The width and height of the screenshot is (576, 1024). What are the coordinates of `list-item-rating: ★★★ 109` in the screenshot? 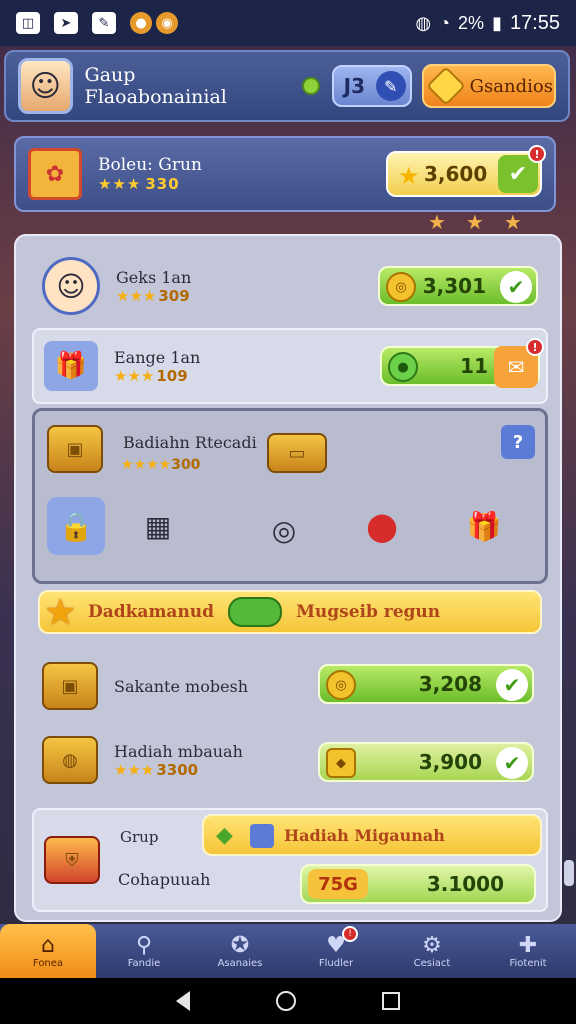 It's located at (151, 375).